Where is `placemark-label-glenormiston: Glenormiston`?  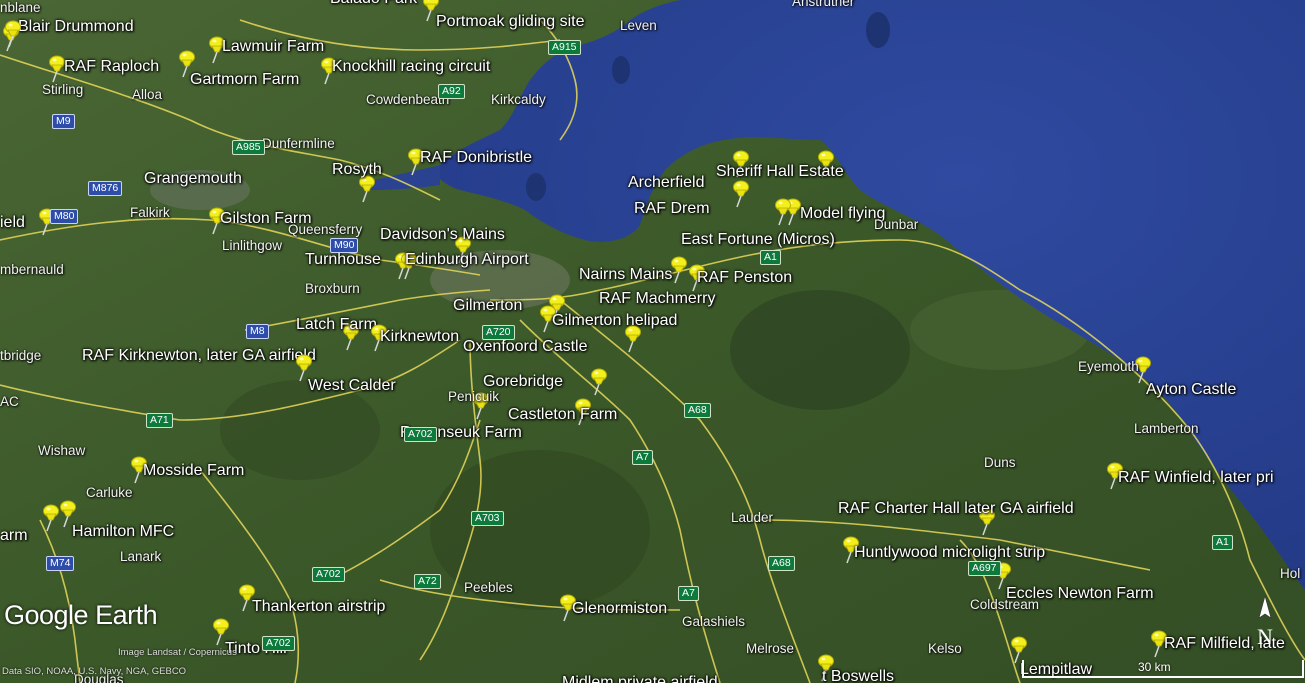 placemark-label-glenormiston: Glenormiston is located at coordinates (619, 609).